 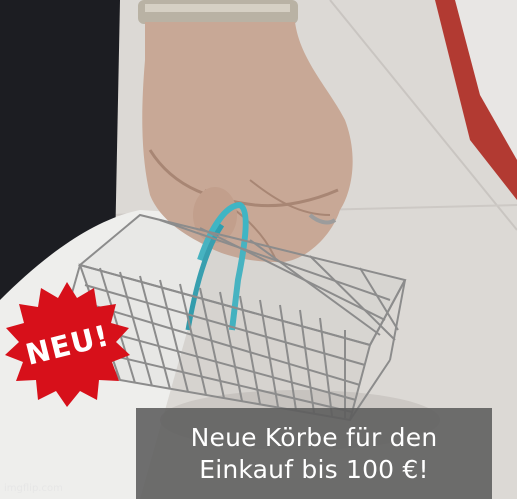 I want to click on watermark: imgflip.com, so click(x=33, y=488).